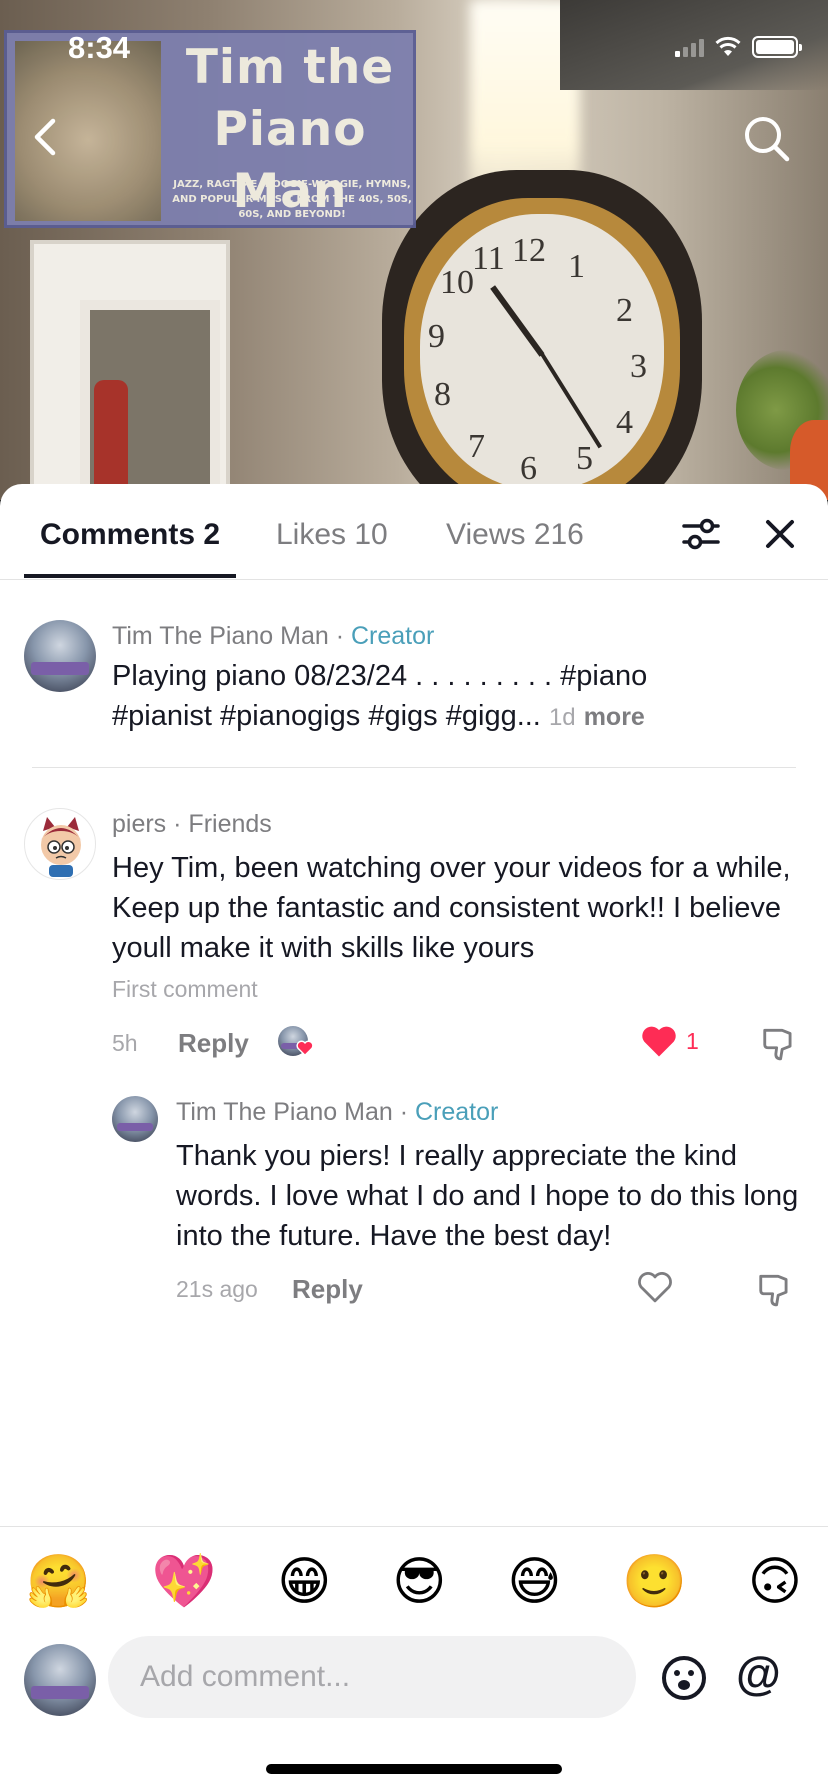 This screenshot has width=828, height=1792. What do you see at coordinates (414, 1769) in the screenshot?
I see `home-indicator` at bounding box center [414, 1769].